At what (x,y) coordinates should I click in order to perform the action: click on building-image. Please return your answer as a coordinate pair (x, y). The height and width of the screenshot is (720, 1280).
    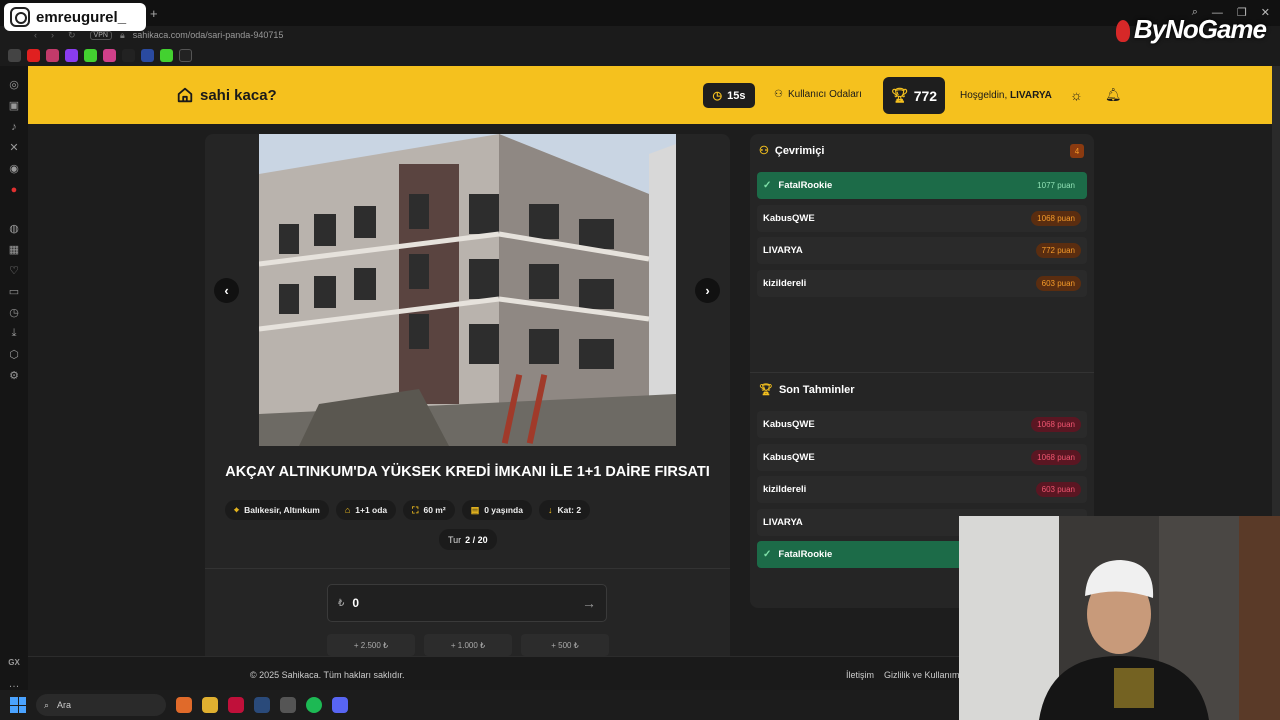
    Looking at the image, I should click on (467, 290).